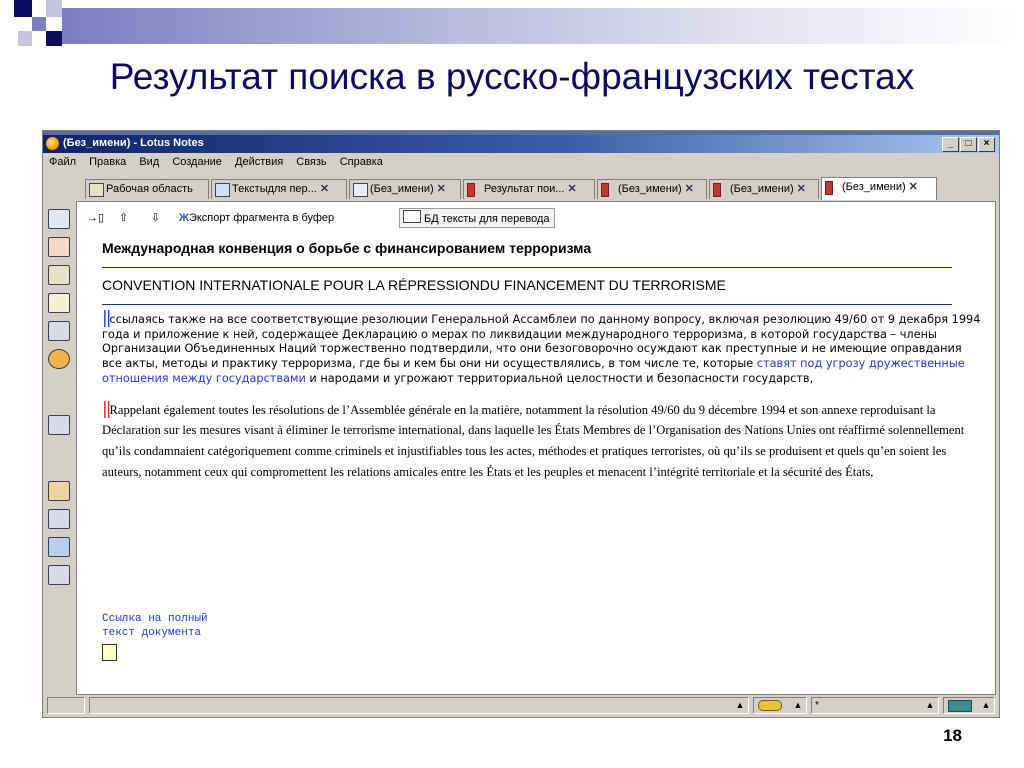  I want to click on export-icon: Ж, so click(184, 218).